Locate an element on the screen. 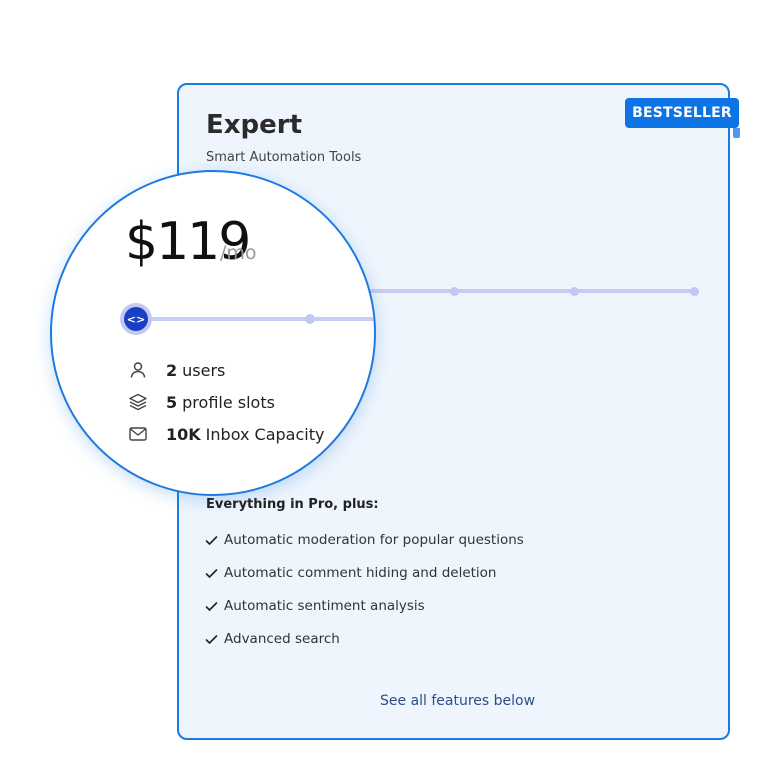 The image size is (768, 780). feature-item: Advanced search is located at coordinates (272, 639).